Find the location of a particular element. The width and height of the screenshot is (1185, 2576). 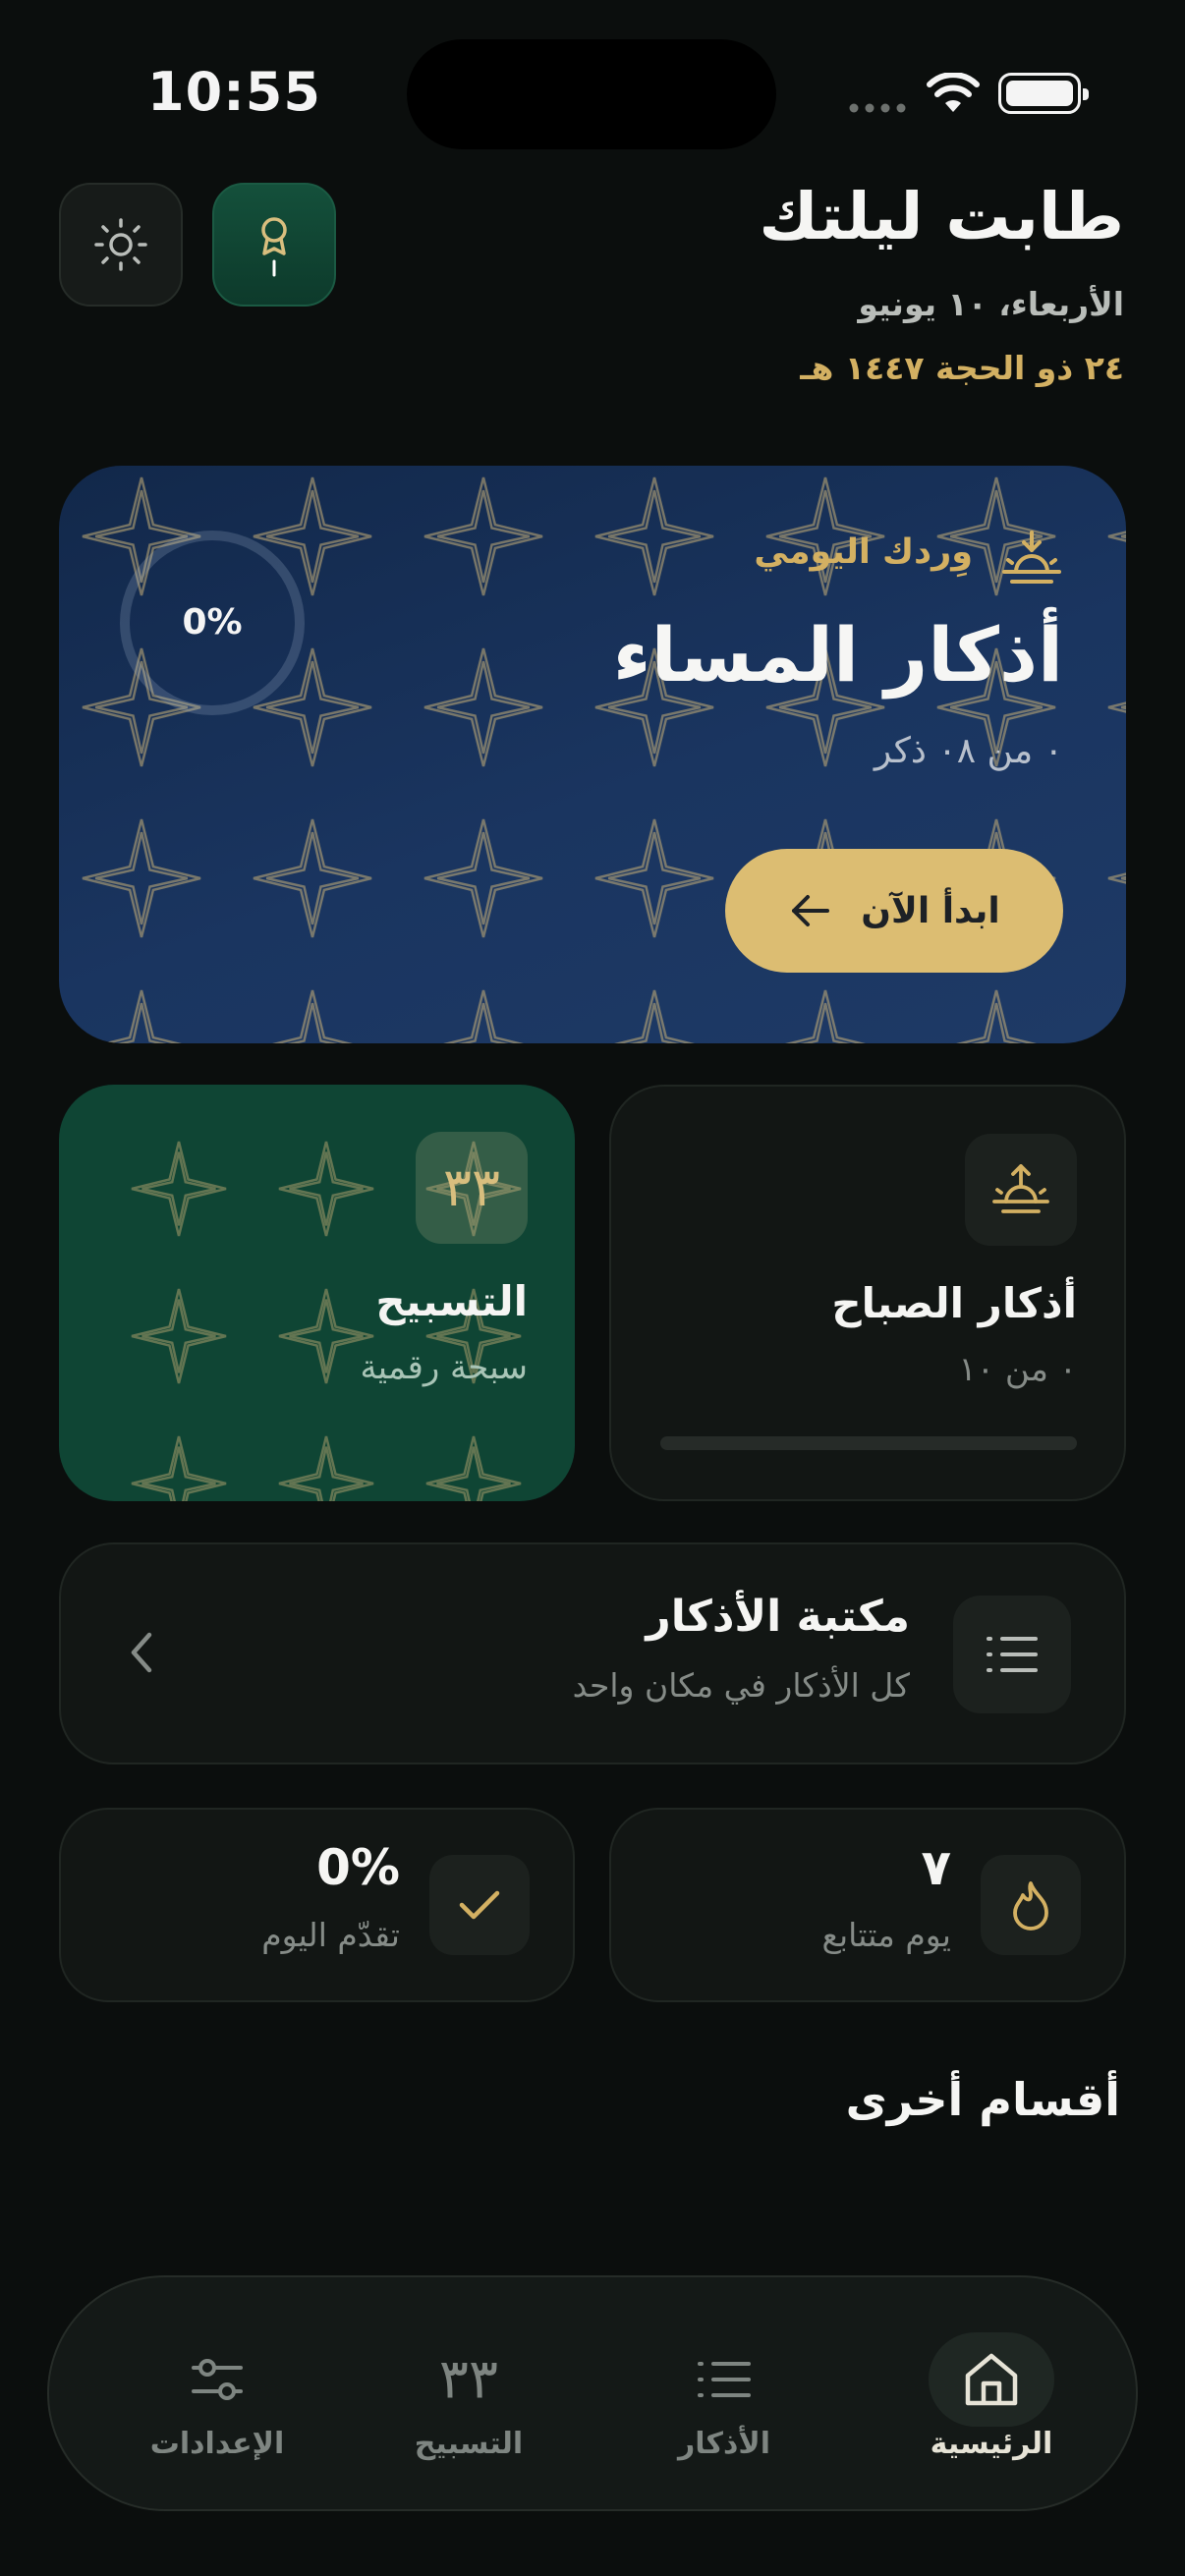

tab-tasbih-icon-wrap: ٣٣ is located at coordinates (469, 2379).